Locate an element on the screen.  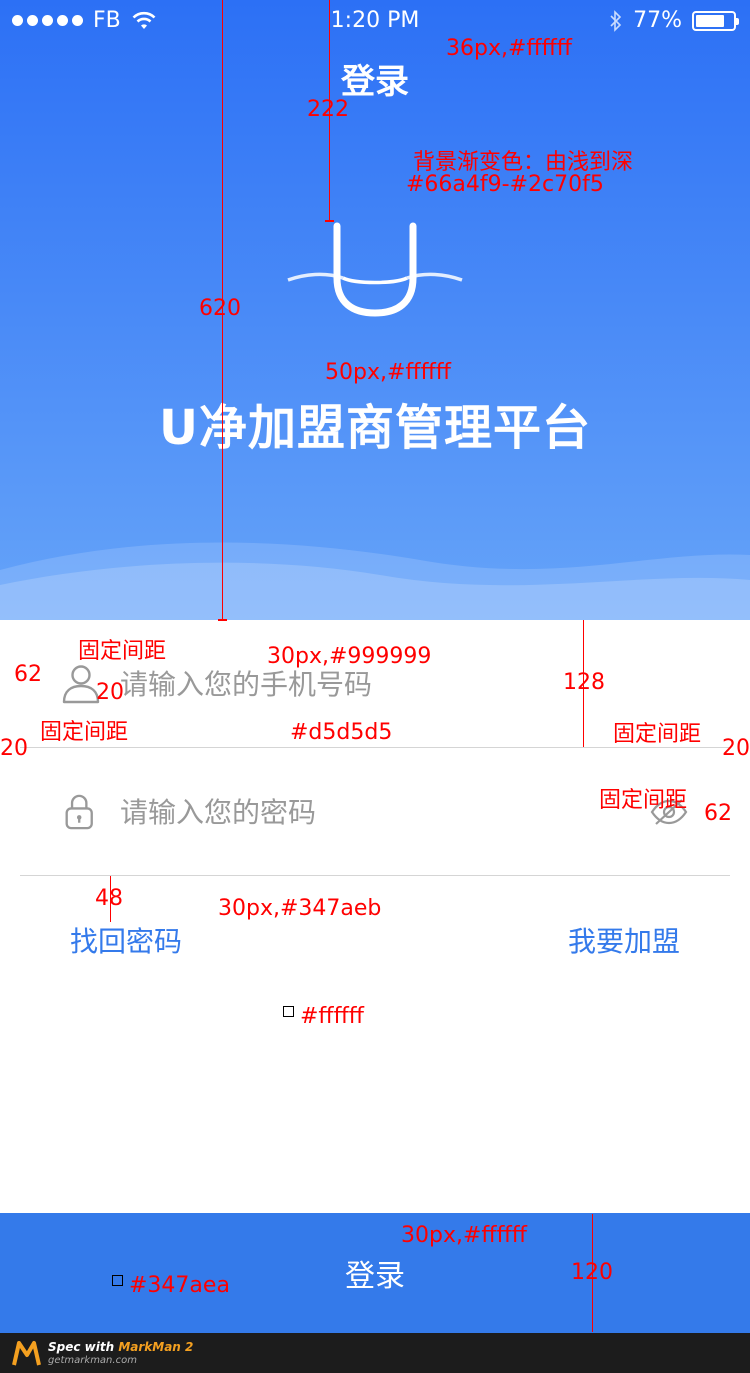
status-bar: FB 1:20 PM 77% is located at coordinates (375, 20).